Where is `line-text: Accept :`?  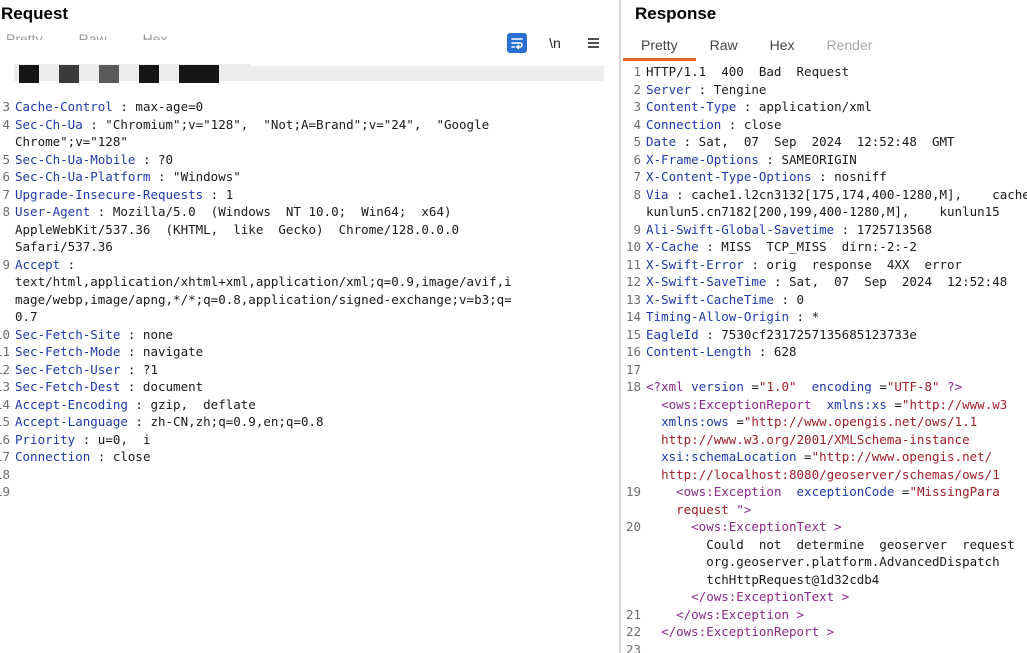
line-text: Accept : is located at coordinates (42, 265).